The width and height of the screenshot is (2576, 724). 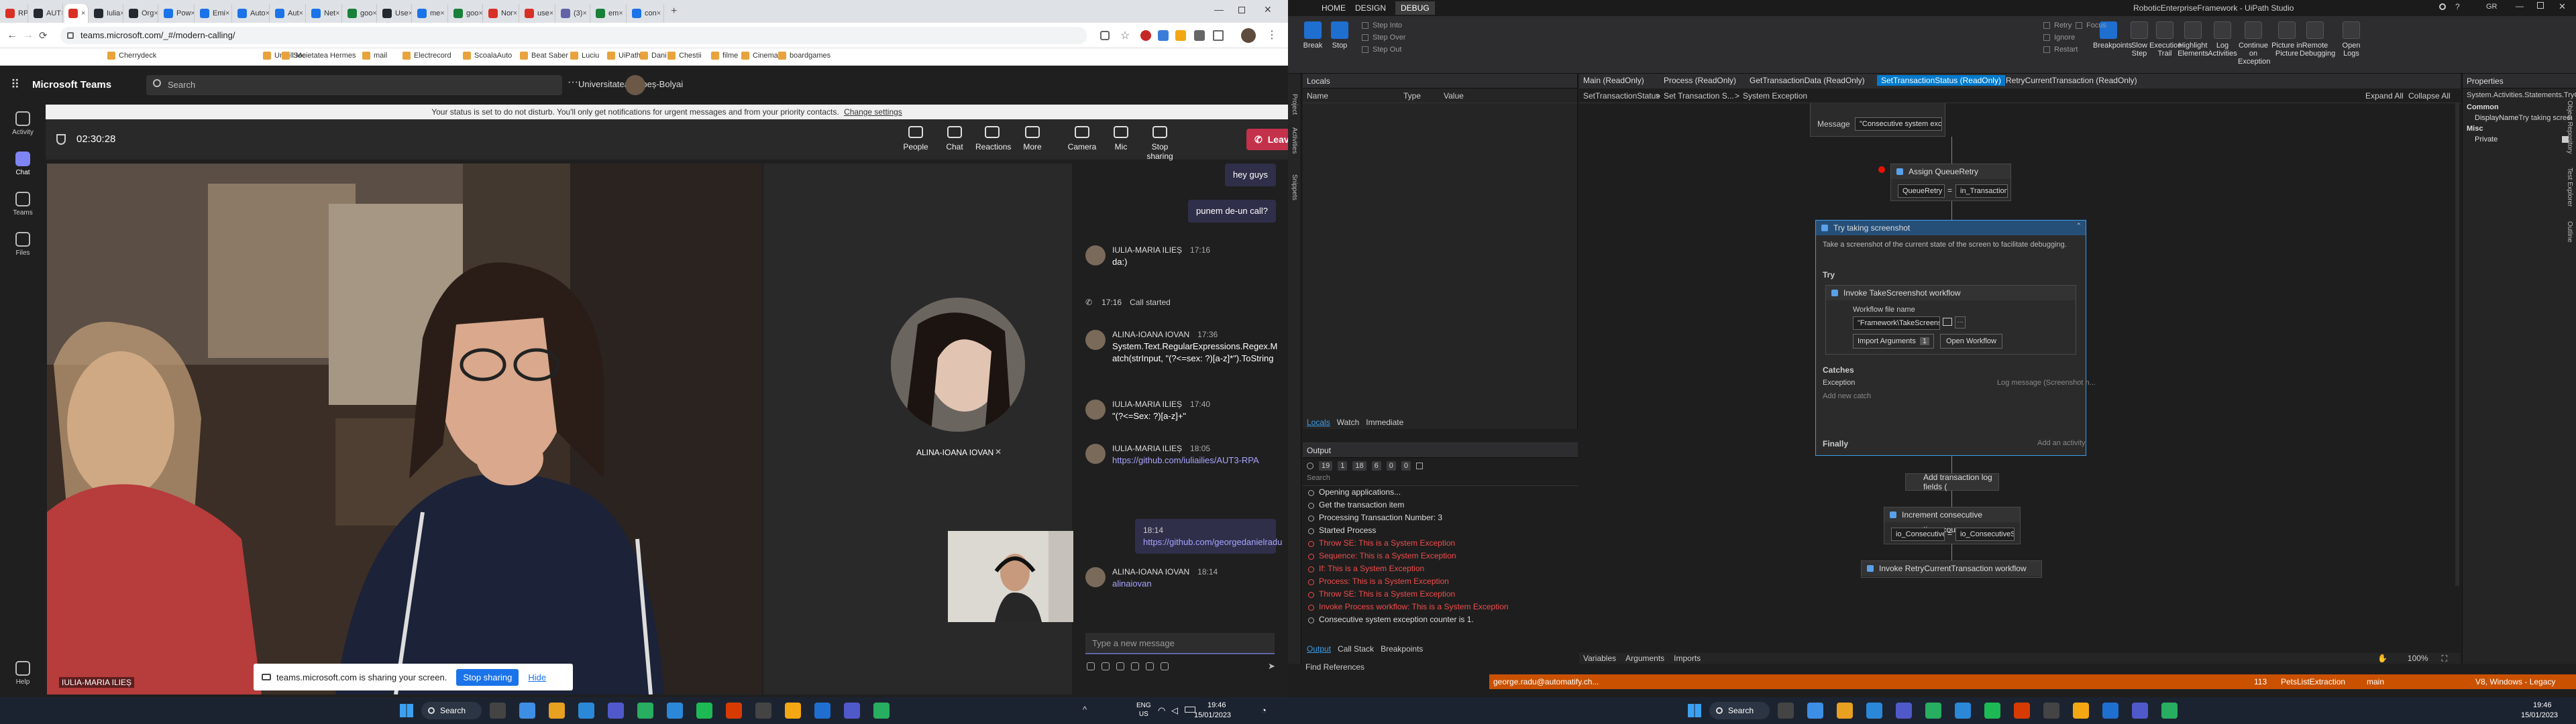 What do you see at coordinates (1091, 666) in the screenshot?
I see `format-icon` at bounding box center [1091, 666].